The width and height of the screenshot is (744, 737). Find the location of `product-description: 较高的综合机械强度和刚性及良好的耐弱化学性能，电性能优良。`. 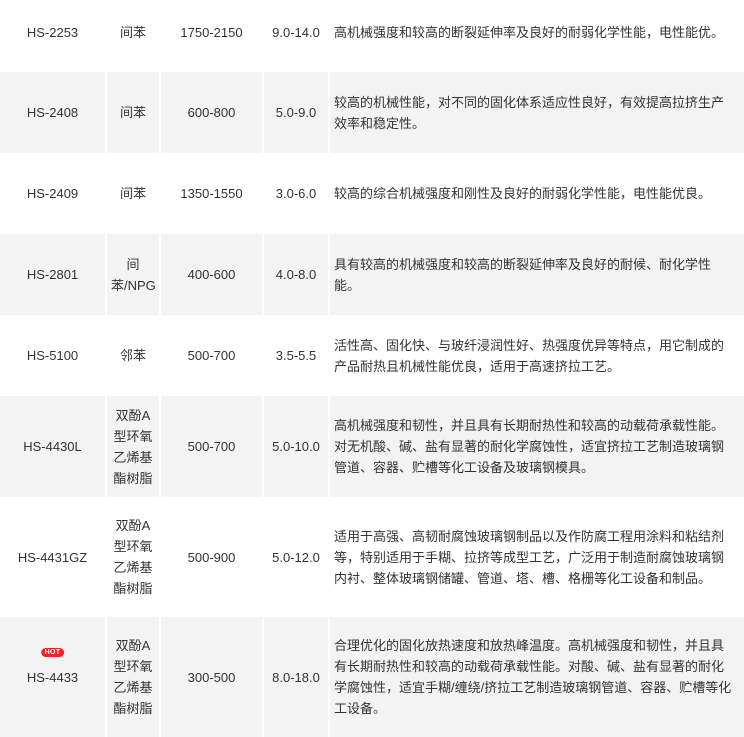

product-description: 较高的综合机械强度和刚性及良好的耐弱化学性能，电性能优良。 is located at coordinates (536, 193).